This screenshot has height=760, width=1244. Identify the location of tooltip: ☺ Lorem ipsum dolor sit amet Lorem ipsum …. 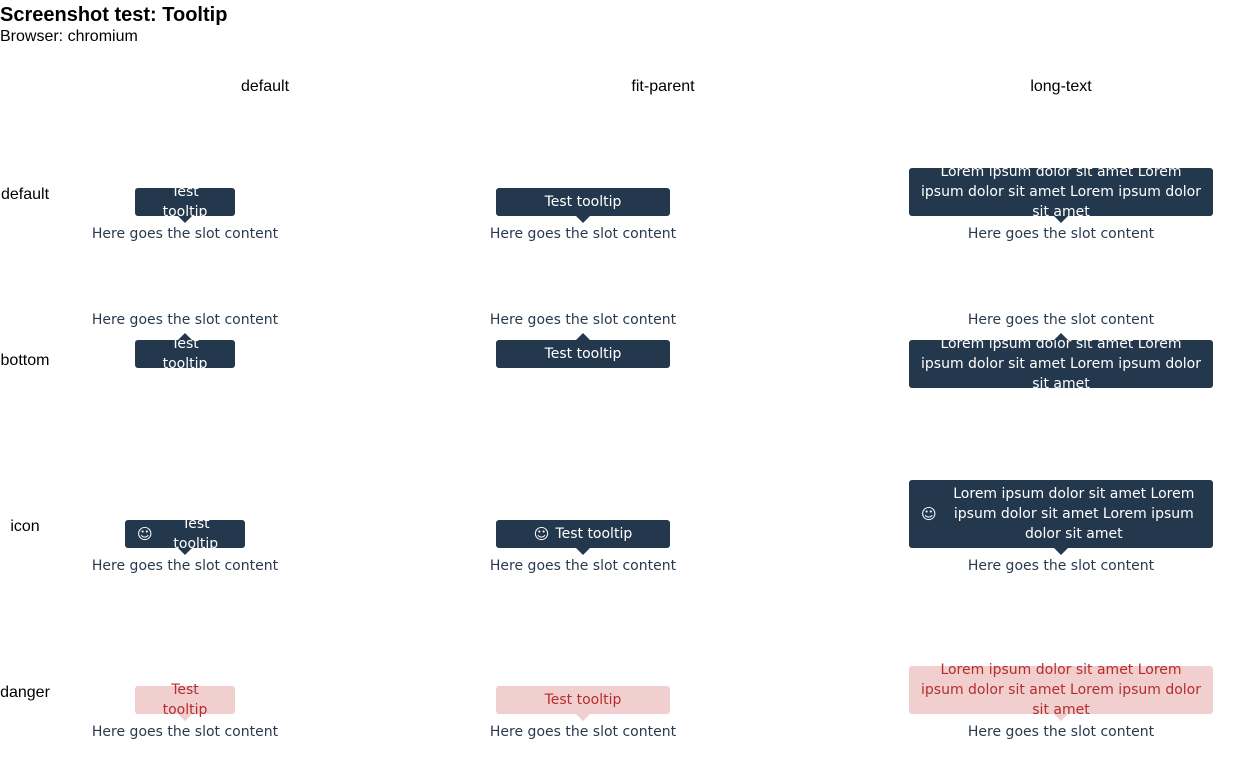
(1061, 517).